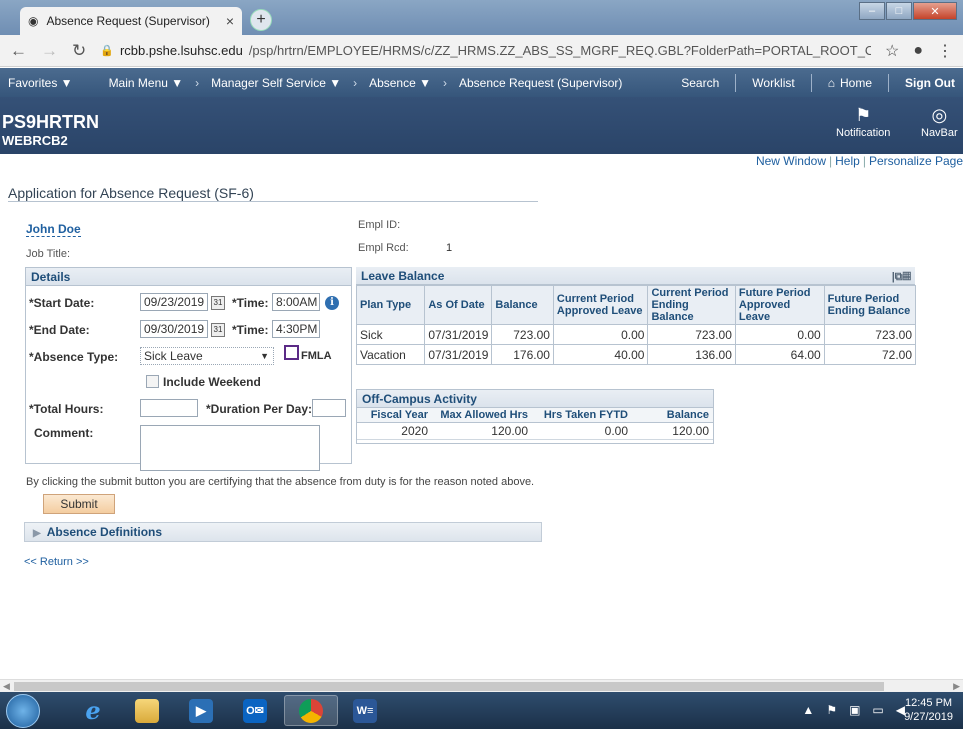  What do you see at coordinates (49, 51) in the screenshot?
I see `forward-button: →` at bounding box center [49, 51].